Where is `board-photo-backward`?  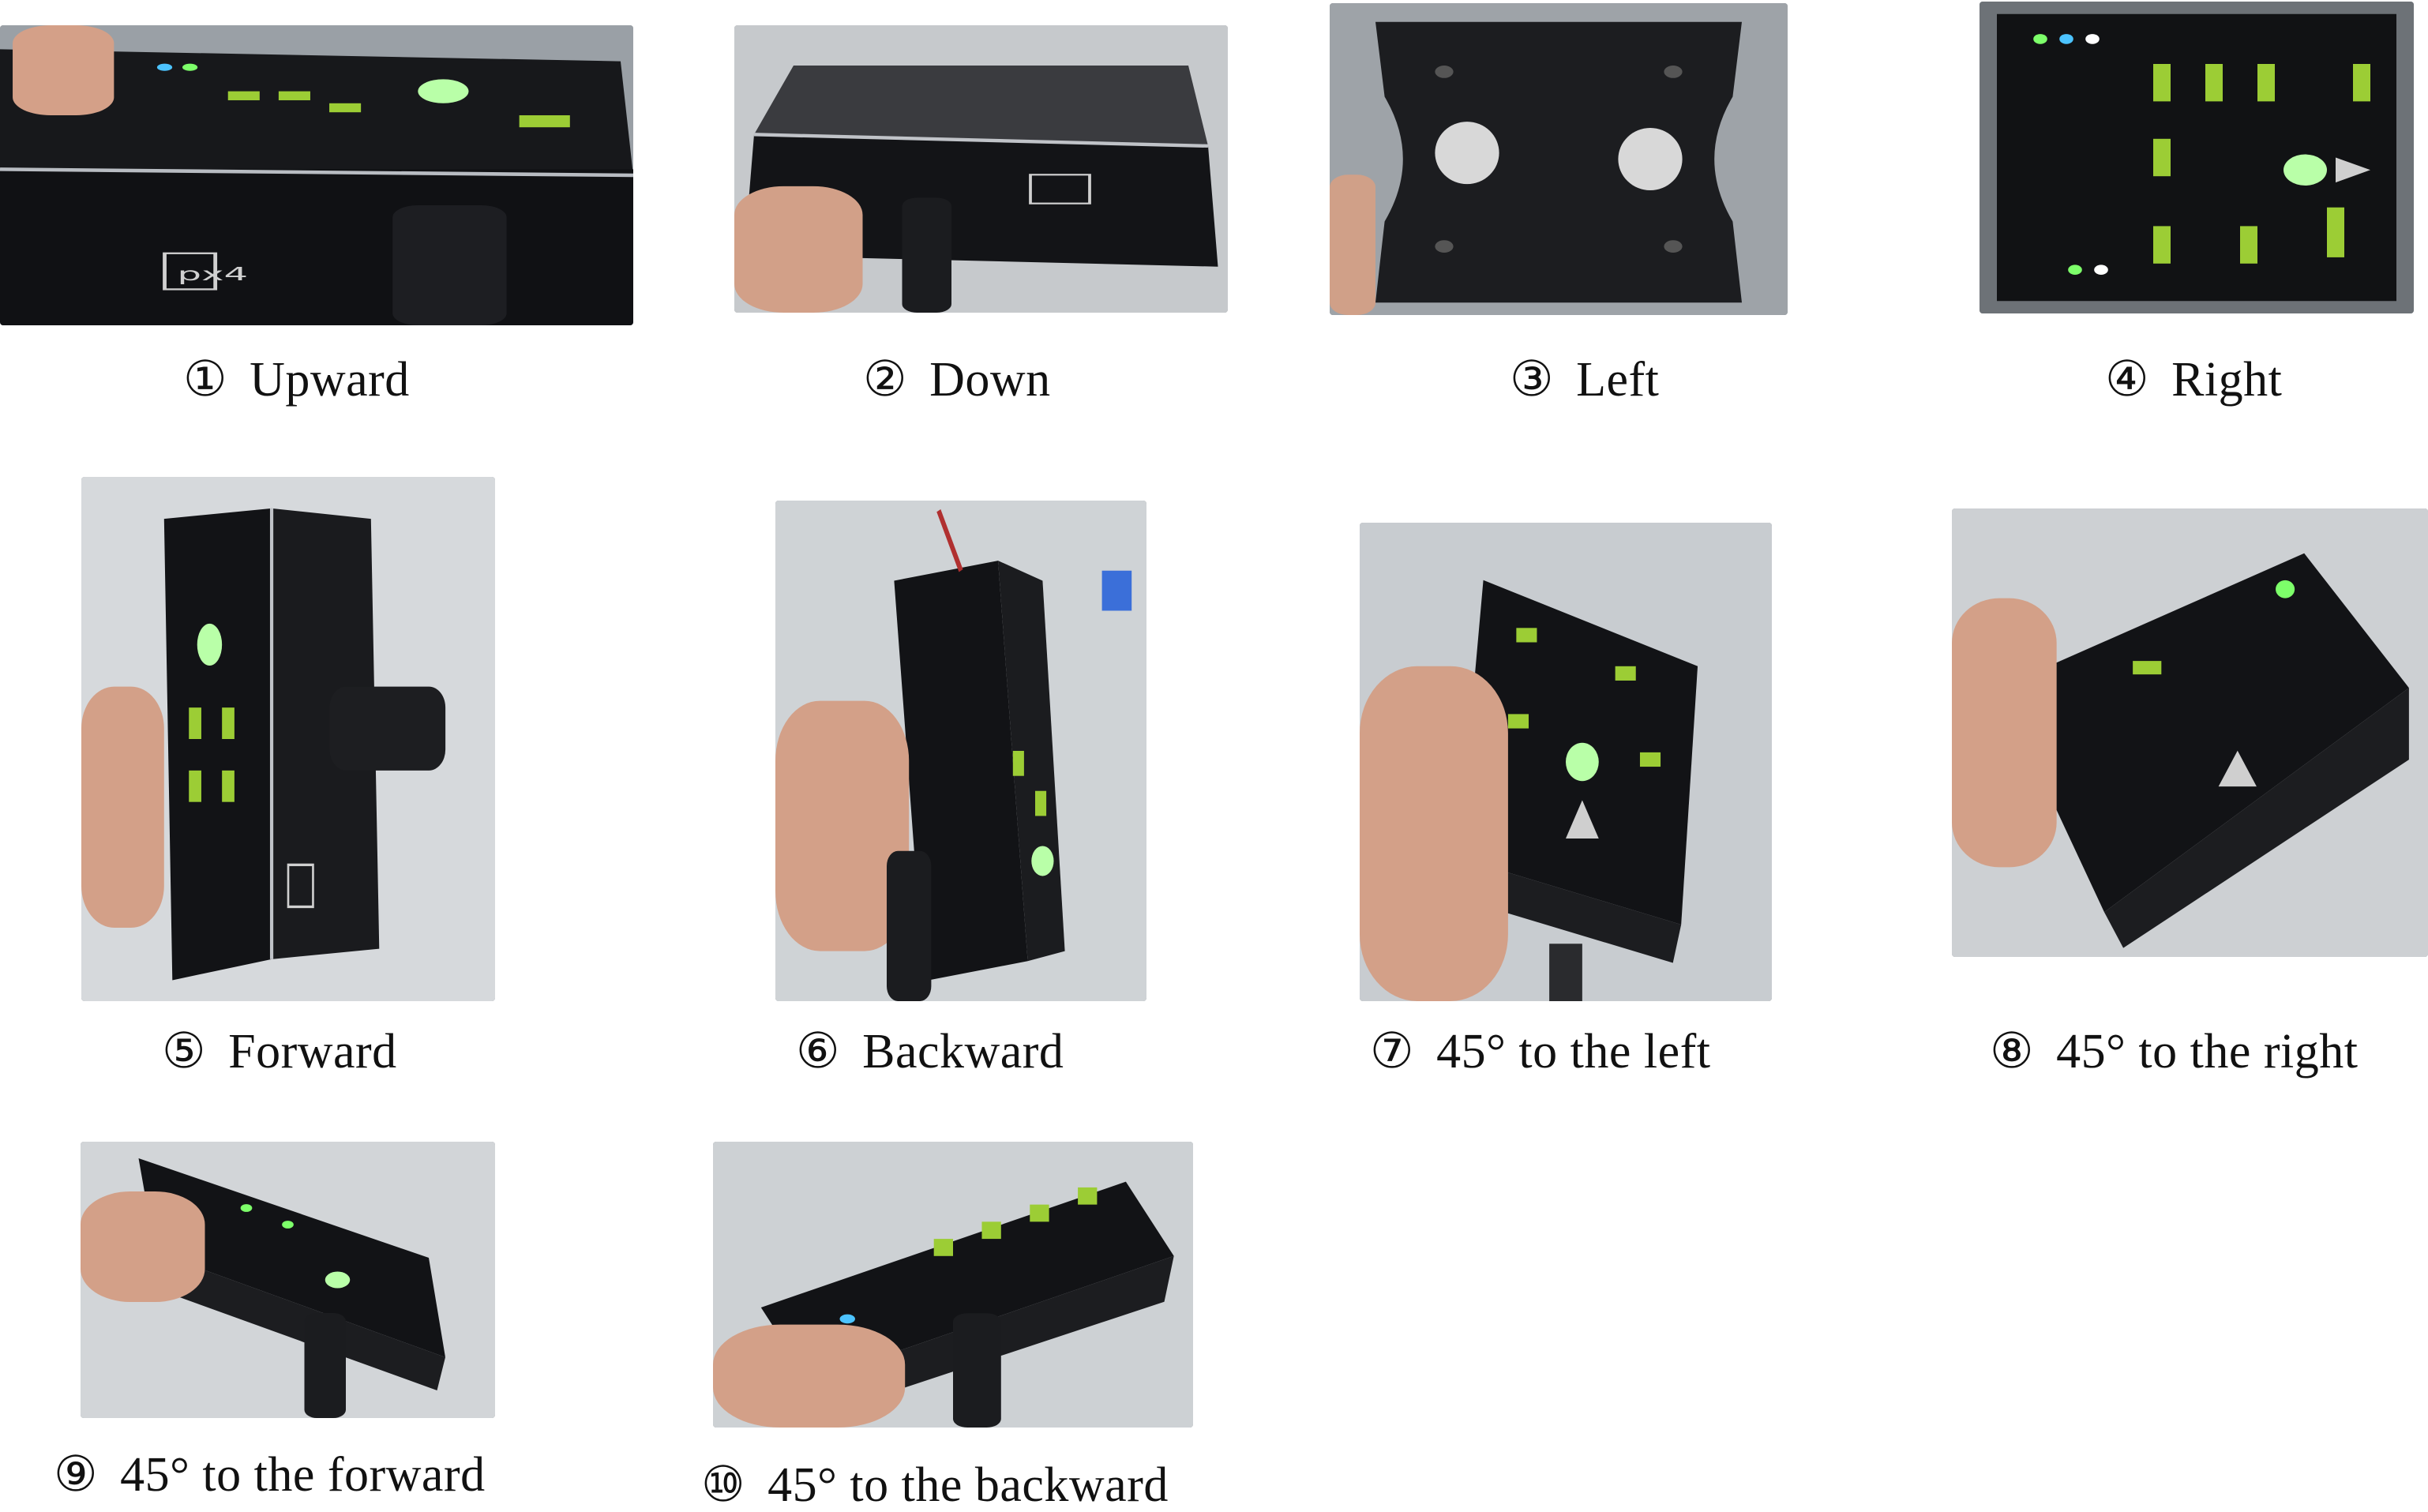
board-photo-backward is located at coordinates (960, 751).